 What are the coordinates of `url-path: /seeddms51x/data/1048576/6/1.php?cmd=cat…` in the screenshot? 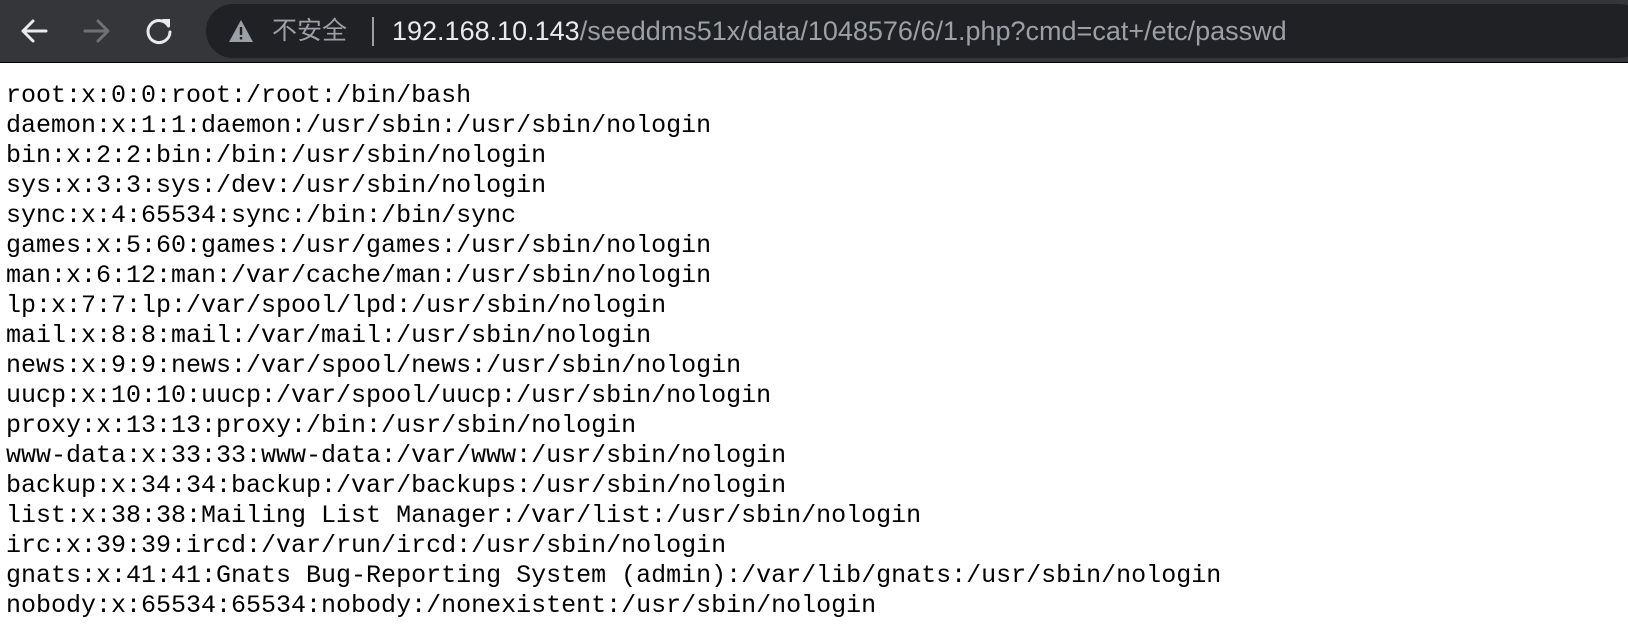 It's located at (933, 31).